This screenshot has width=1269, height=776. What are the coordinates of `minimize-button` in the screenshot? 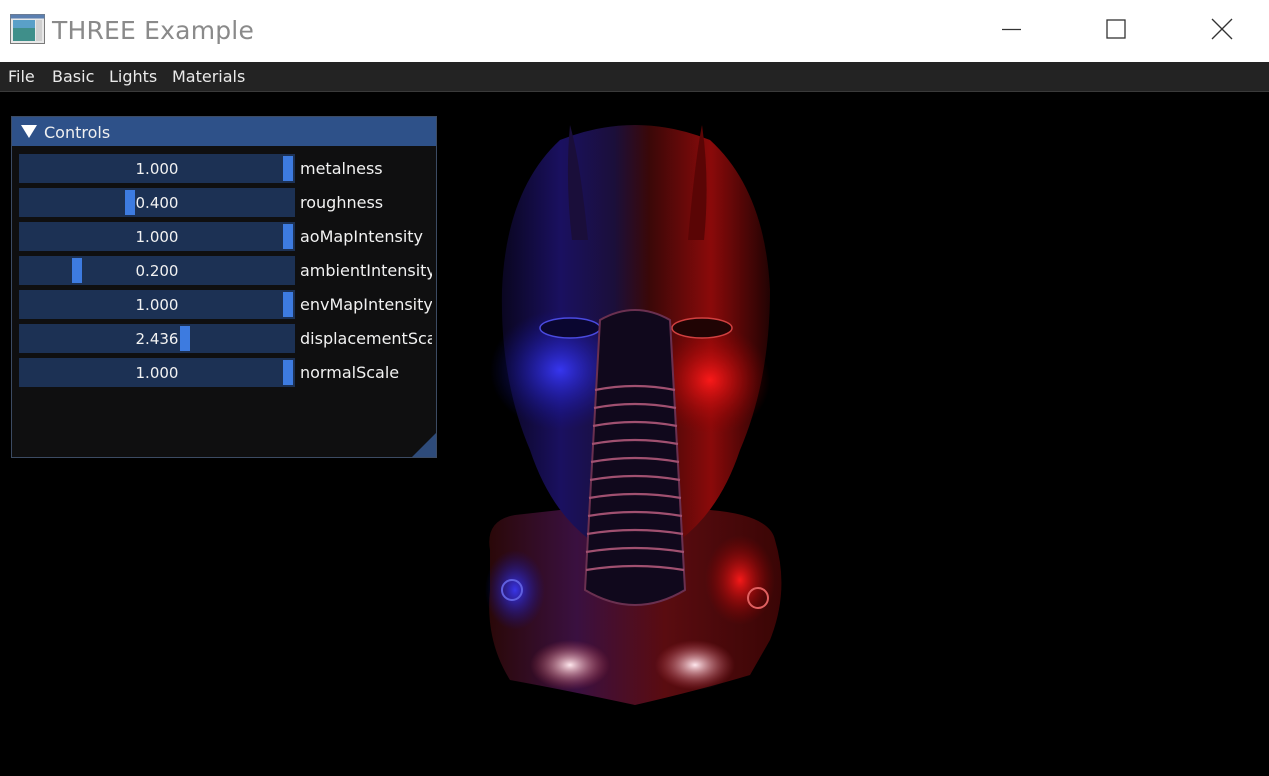 It's located at (1011, 30).